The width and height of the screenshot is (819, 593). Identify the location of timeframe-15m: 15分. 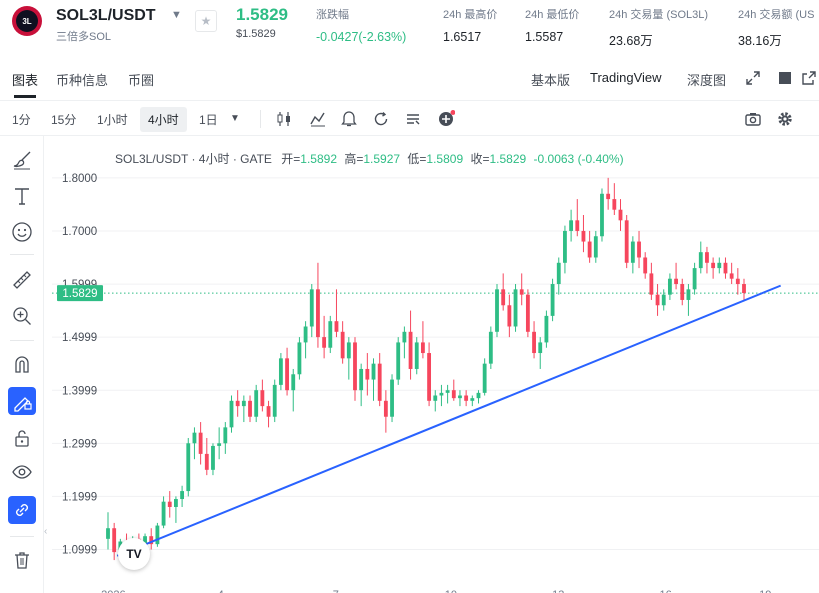
(63, 119).